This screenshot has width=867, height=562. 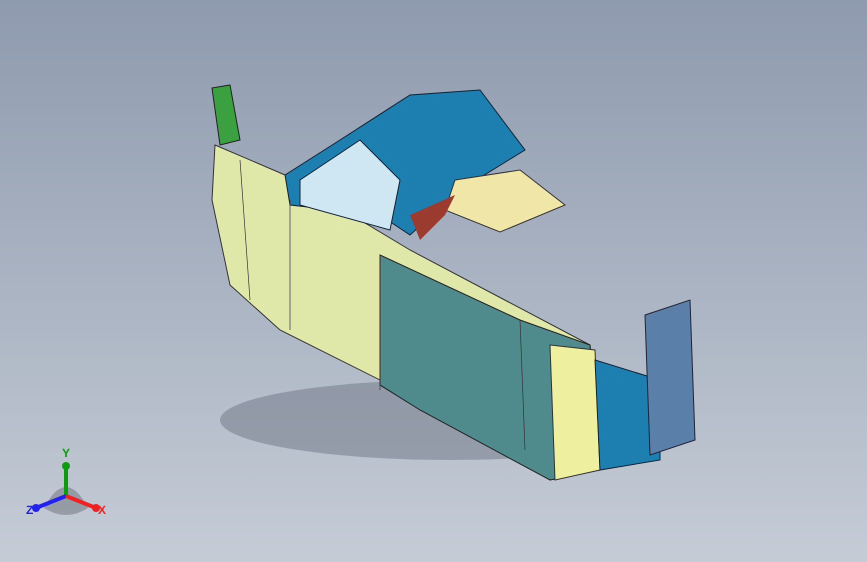 What do you see at coordinates (66, 453) in the screenshot?
I see `axis-label: Y` at bounding box center [66, 453].